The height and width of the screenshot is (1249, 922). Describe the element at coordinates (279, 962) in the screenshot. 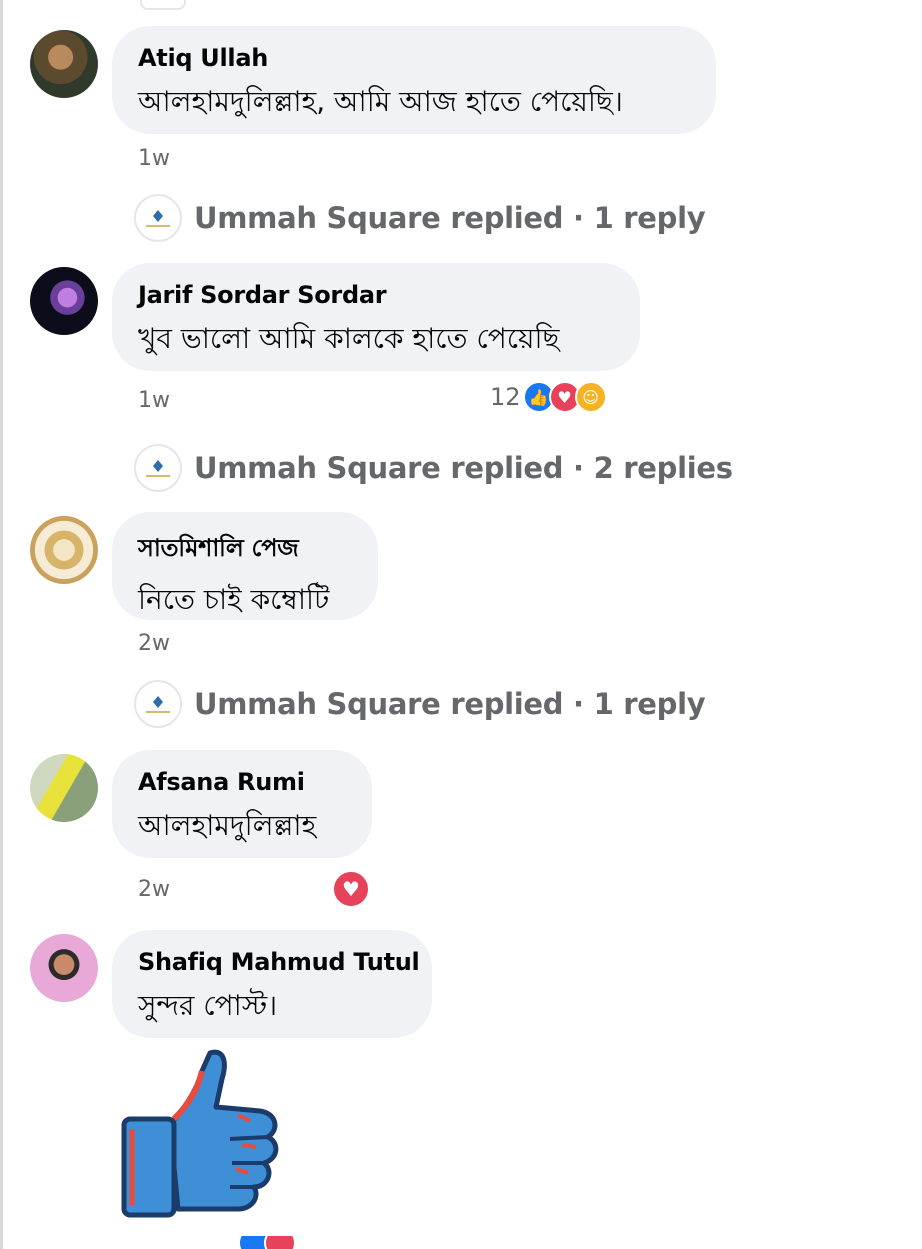

I see `comment-author: Shafiq Mahmud Tutul` at that location.